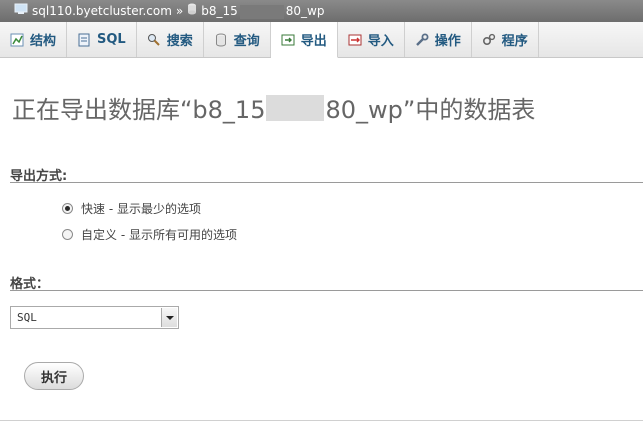  I want to click on tab-sql: SQL, so click(102, 39).